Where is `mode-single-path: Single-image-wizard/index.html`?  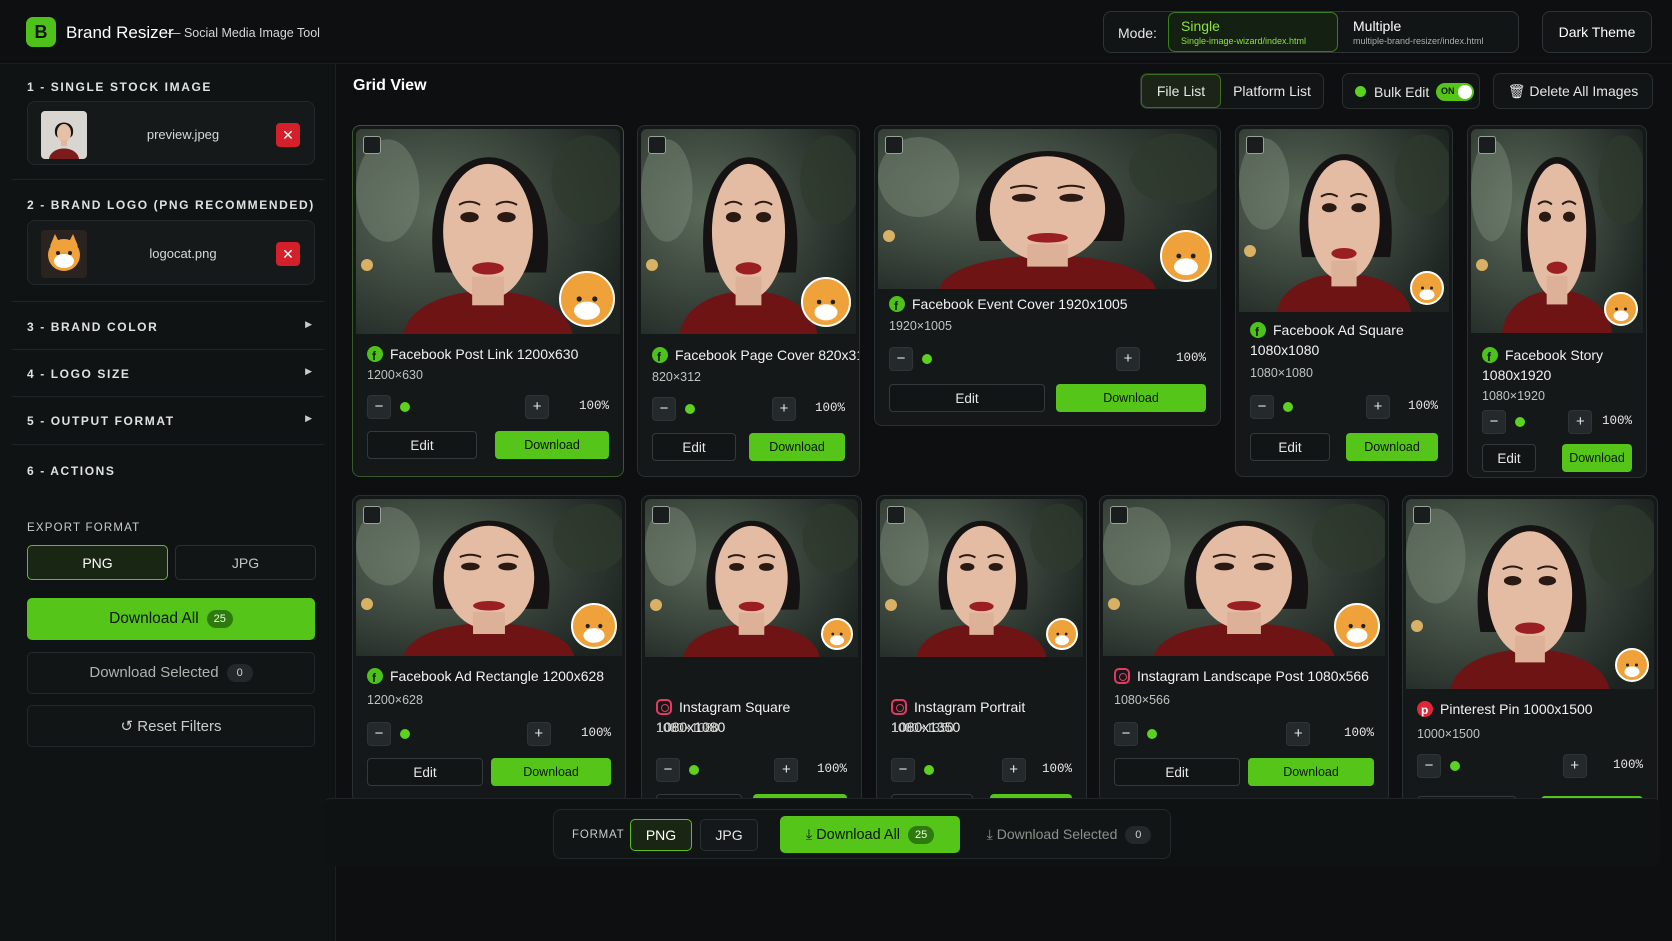
mode-single-path: Single-image-wizard/index.html is located at coordinates (1244, 41).